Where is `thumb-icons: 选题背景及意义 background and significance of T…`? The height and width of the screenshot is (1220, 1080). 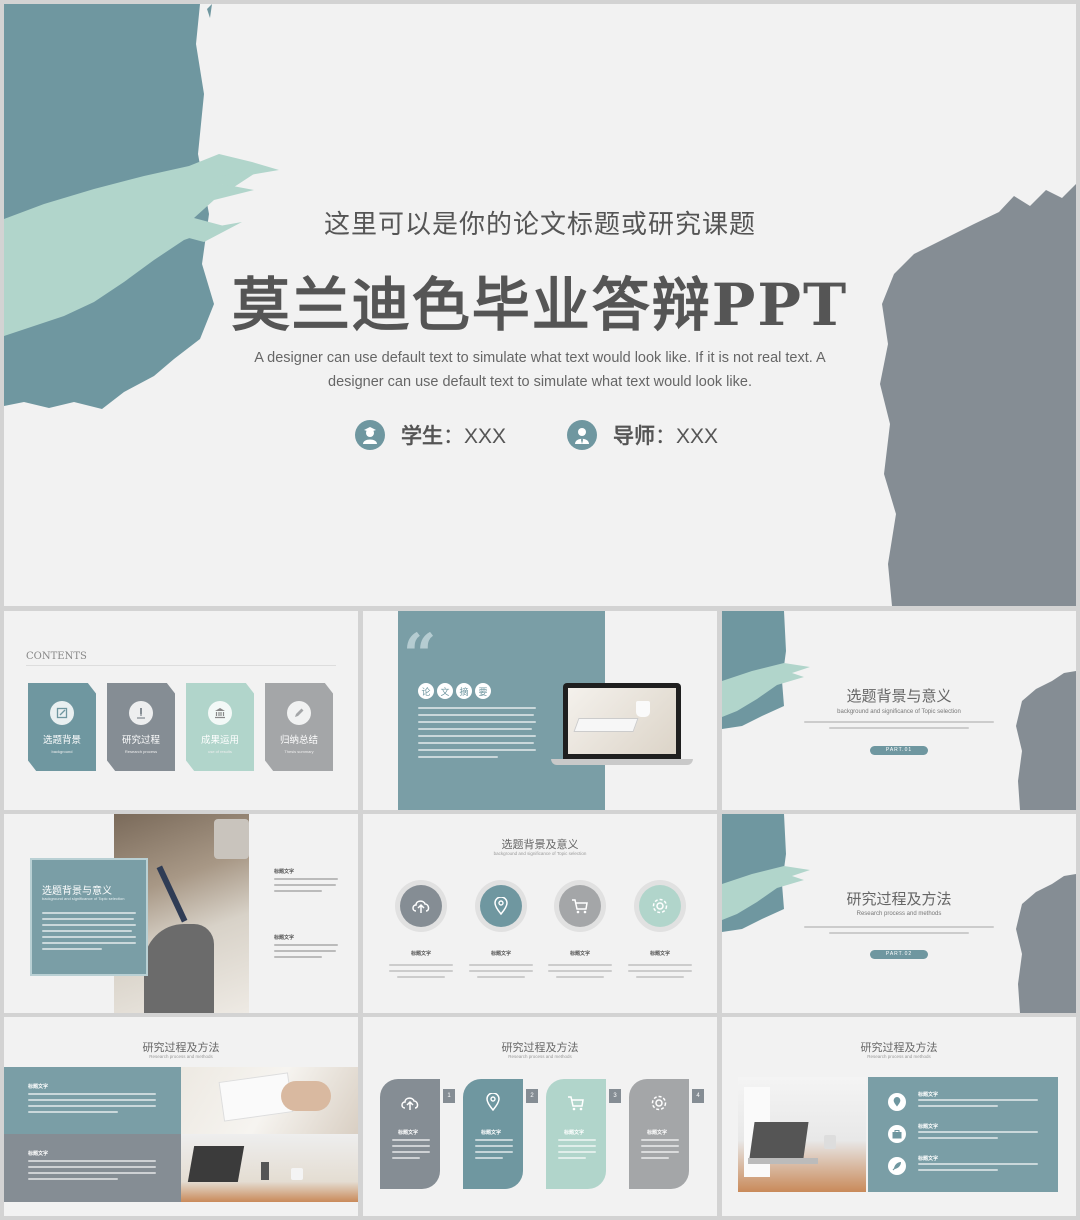
thumb-icons: 选题背景及意义 background and significance of T… is located at coordinates (540, 913).